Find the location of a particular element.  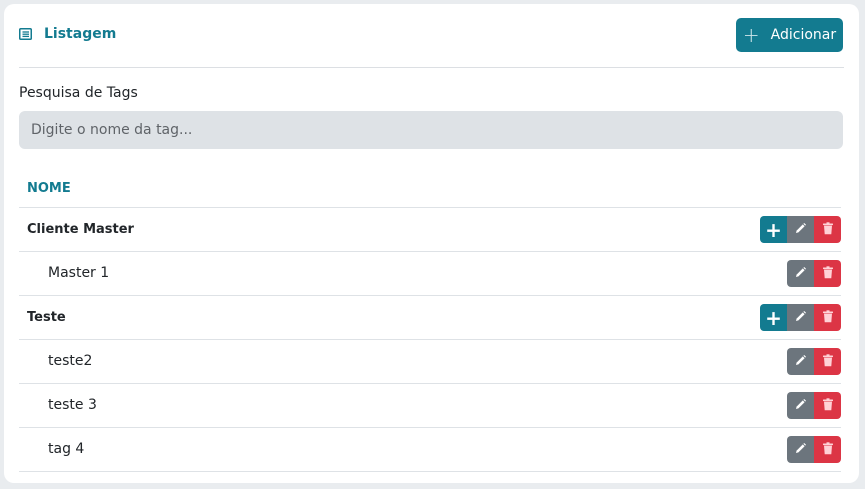

table-row: Cliente Master + is located at coordinates (430, 230).